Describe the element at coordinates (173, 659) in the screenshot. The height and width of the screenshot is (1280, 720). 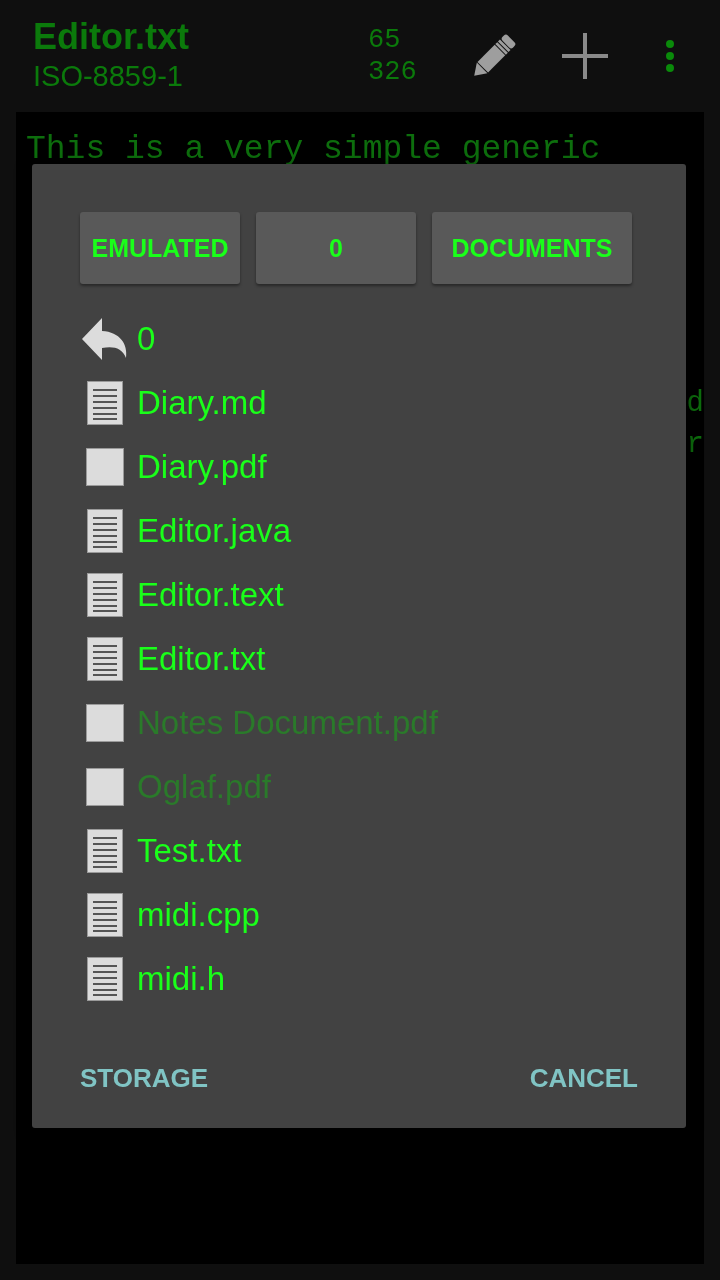
I see `file-item: Editor.txt` at that location.